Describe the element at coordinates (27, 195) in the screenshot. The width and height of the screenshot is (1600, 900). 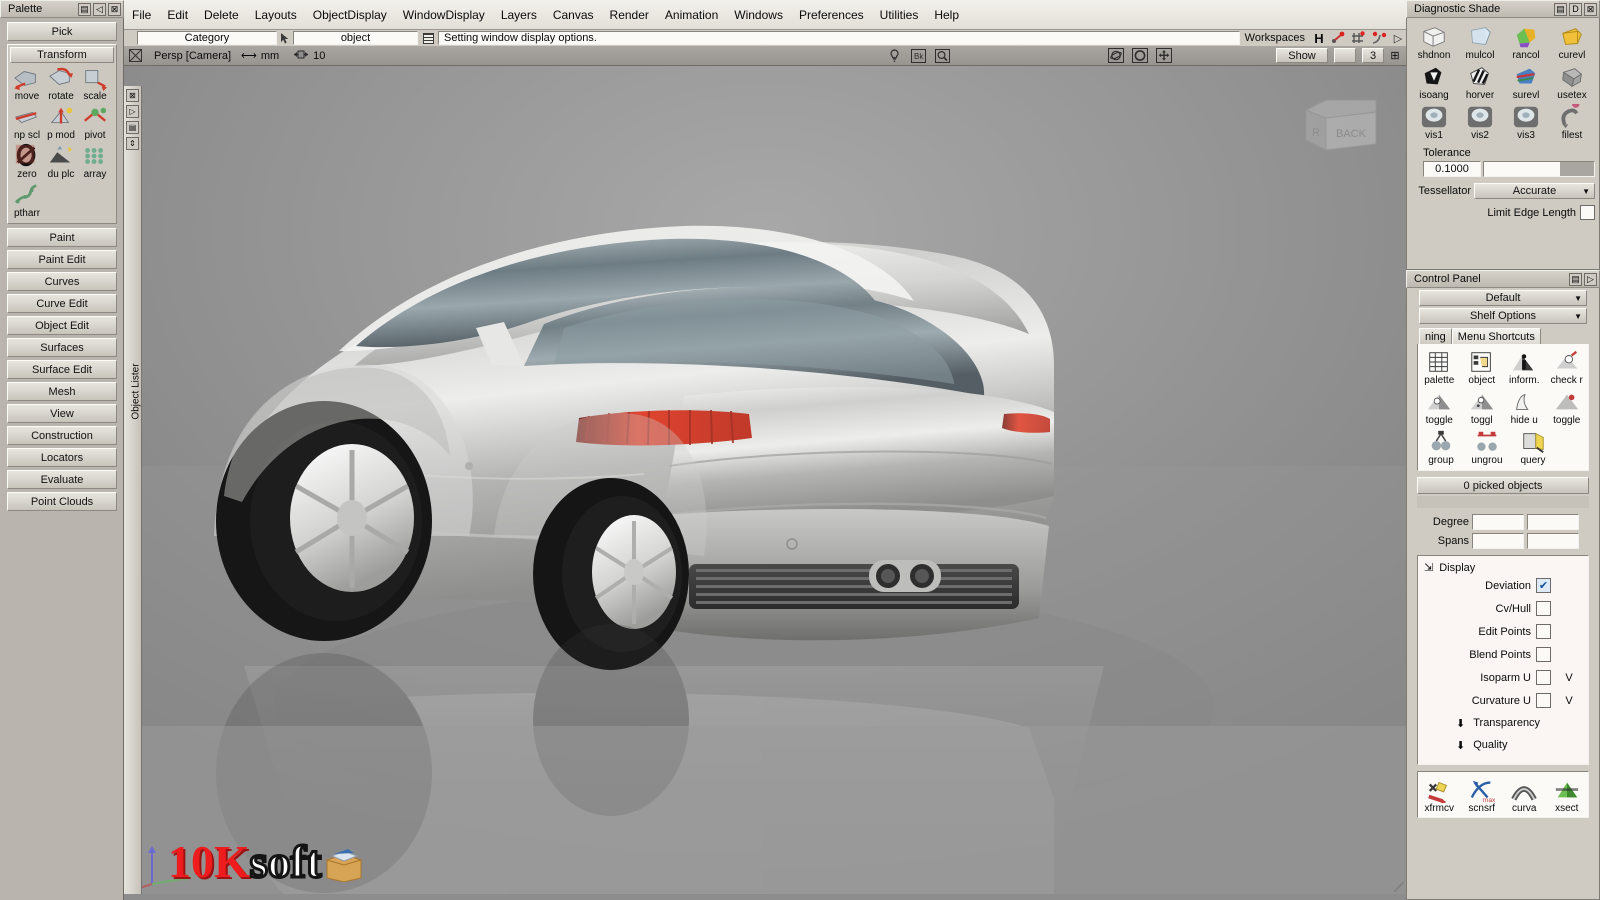
I see `path-array-icon` at that location.